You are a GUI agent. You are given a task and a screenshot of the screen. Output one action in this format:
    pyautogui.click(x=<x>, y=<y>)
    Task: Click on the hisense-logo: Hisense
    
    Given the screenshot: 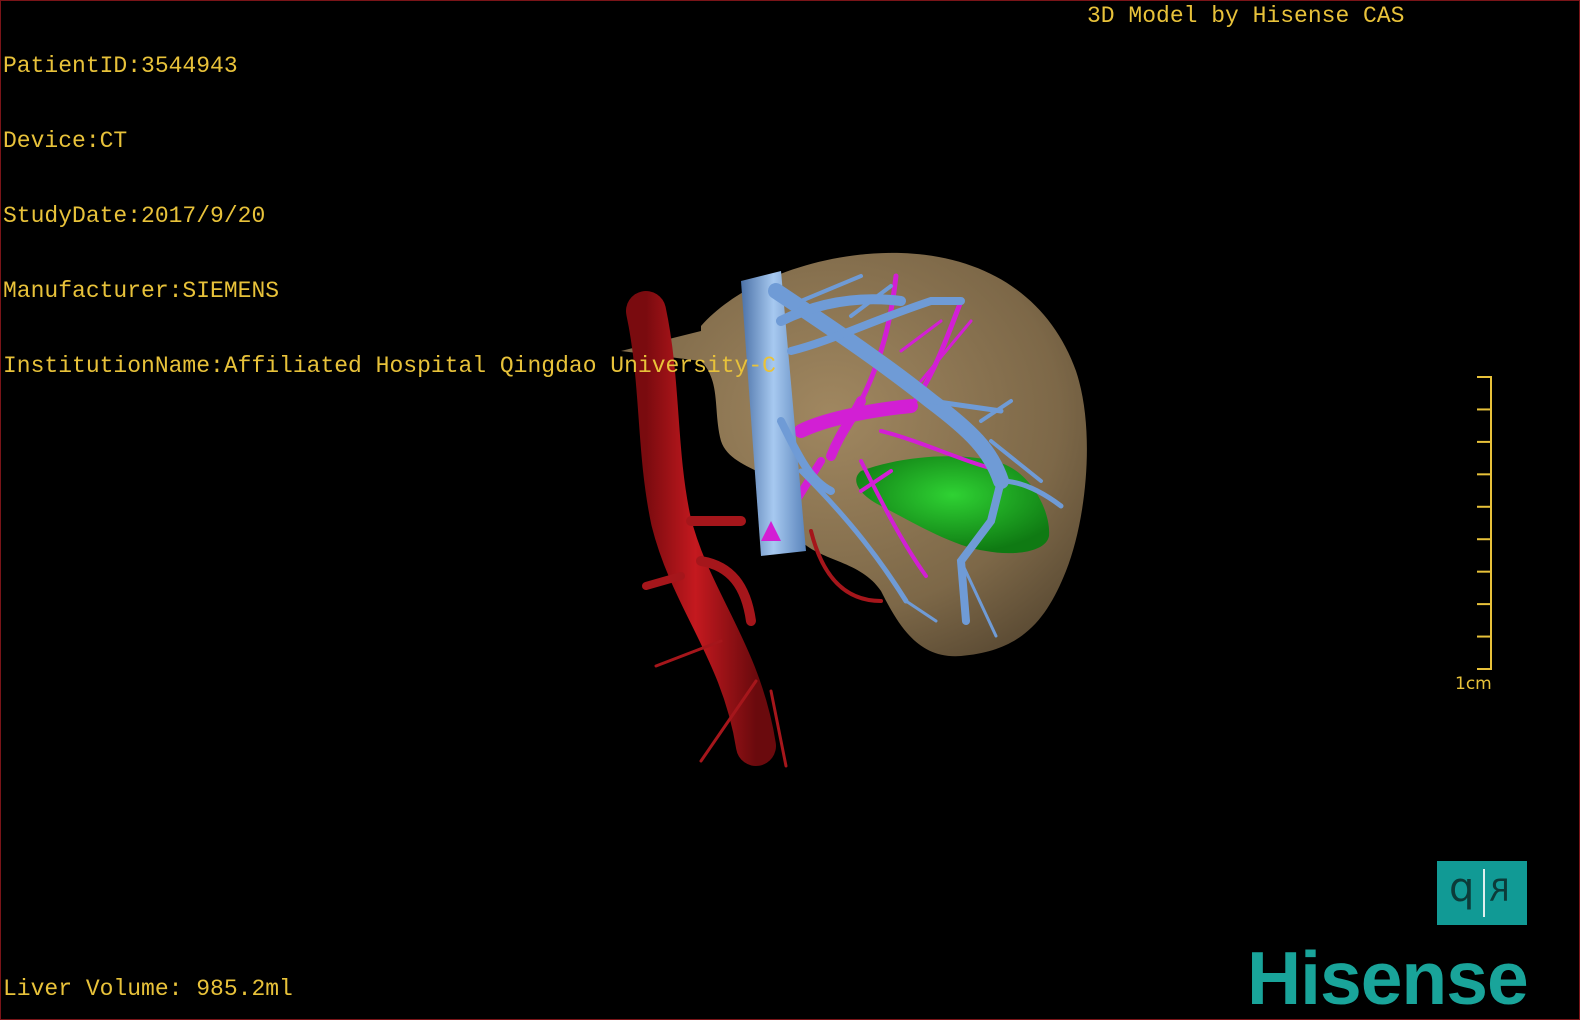 What is the action you would take?
    pyautogui.click(x=1388, y=978)
    